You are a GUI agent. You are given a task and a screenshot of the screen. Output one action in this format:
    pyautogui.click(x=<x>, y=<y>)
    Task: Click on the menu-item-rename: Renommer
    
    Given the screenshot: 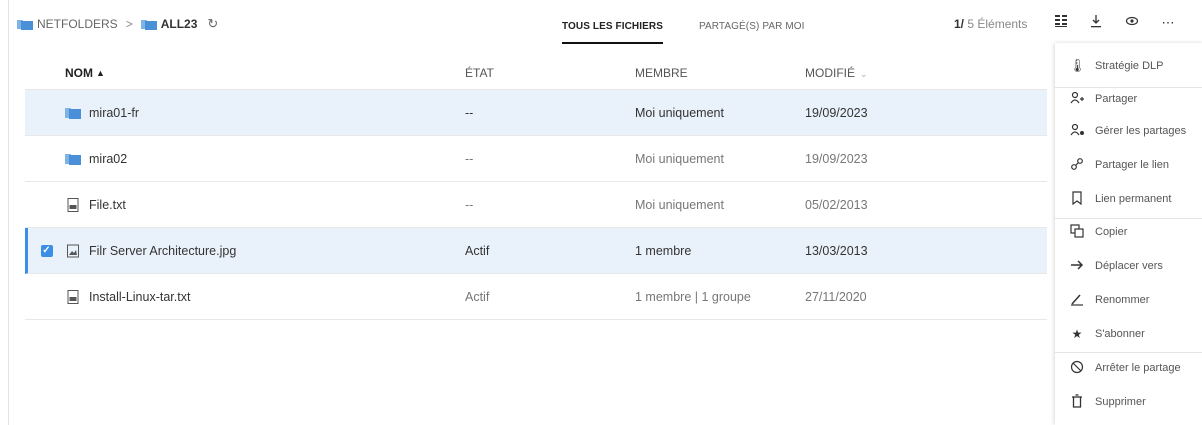 What is the action you would take?
    pyautogui.click(x=1128, y=300)
    